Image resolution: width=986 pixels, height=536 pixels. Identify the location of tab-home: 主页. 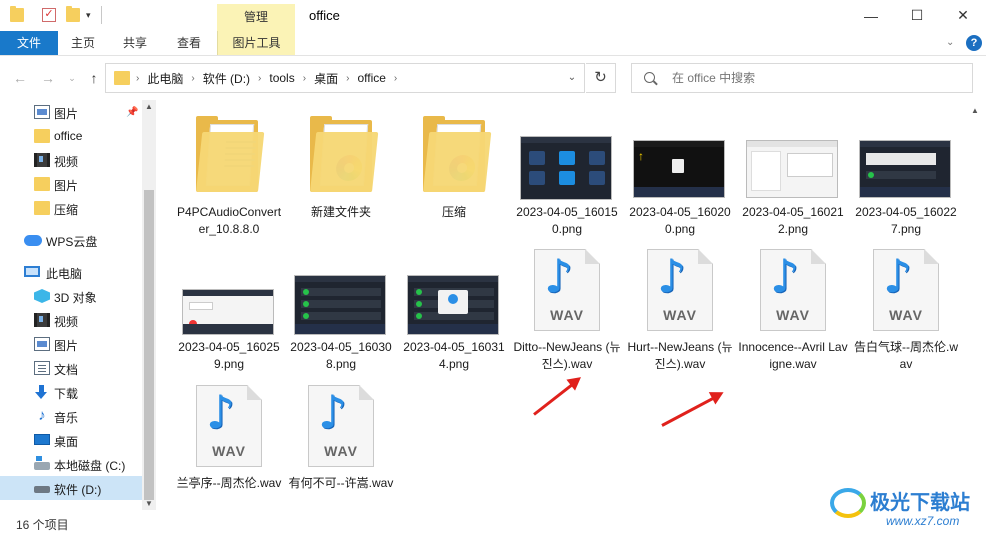
(83, 43).